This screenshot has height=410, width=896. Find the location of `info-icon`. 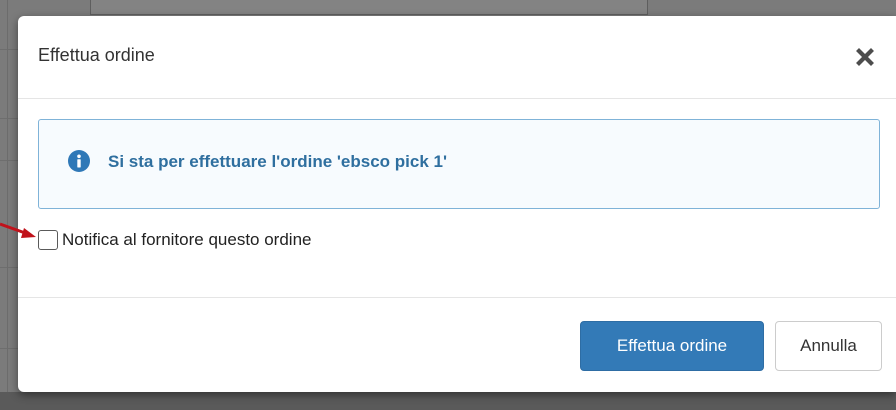

info-icon is located at coordinates (79, 161).